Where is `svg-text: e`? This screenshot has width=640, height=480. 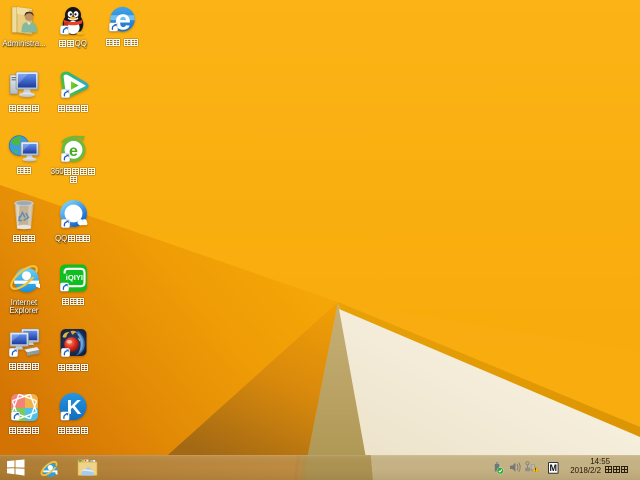
svg-text: e is located at coordinates (73, 151).